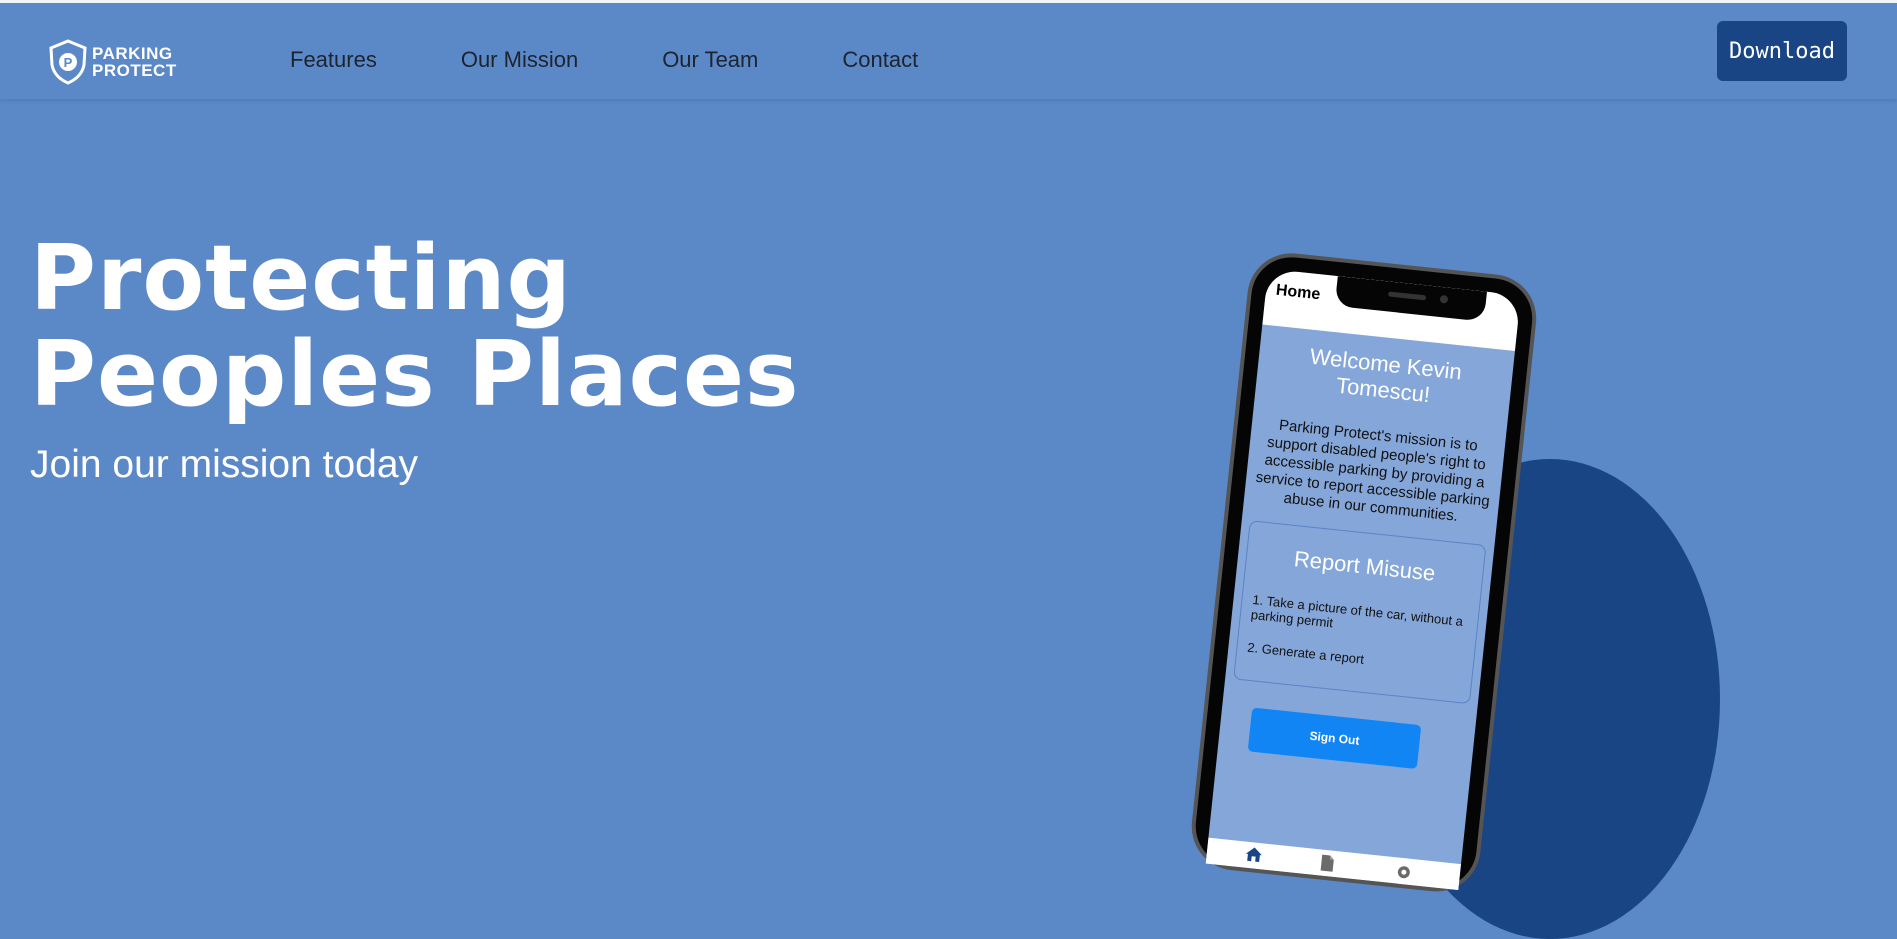  I want to click on report-card-title: Report Misuse, so click(1364, 566).